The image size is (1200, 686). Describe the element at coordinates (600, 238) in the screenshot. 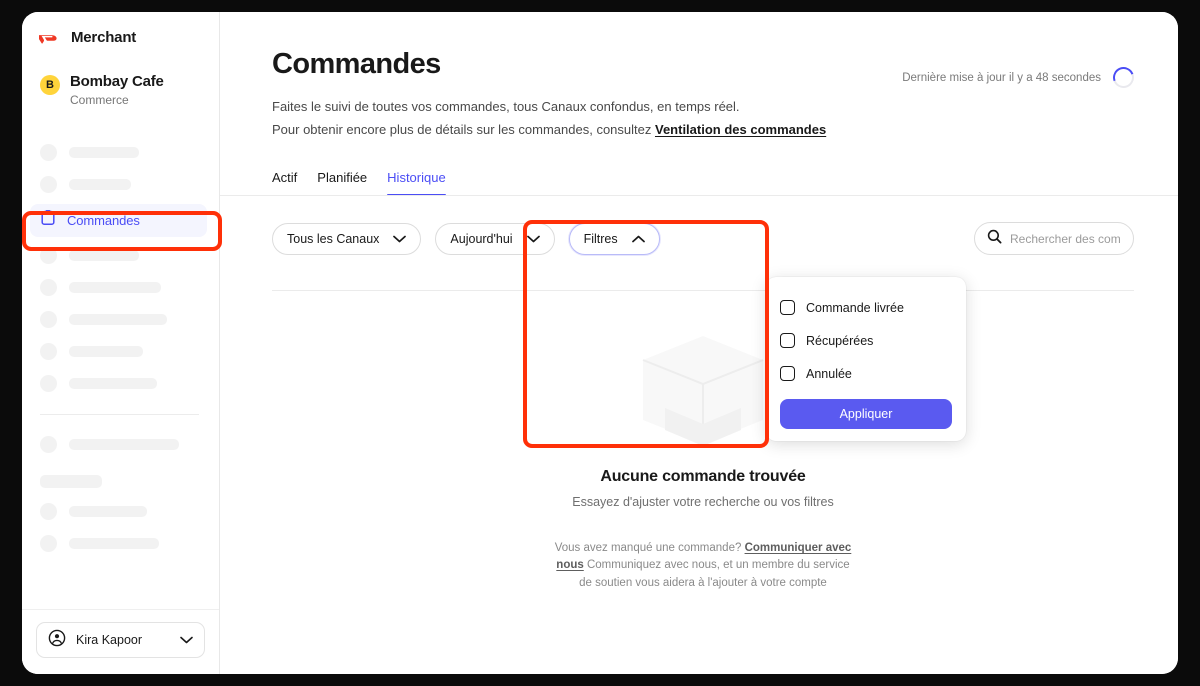

I see `filtres-label: Filtres` at that location.